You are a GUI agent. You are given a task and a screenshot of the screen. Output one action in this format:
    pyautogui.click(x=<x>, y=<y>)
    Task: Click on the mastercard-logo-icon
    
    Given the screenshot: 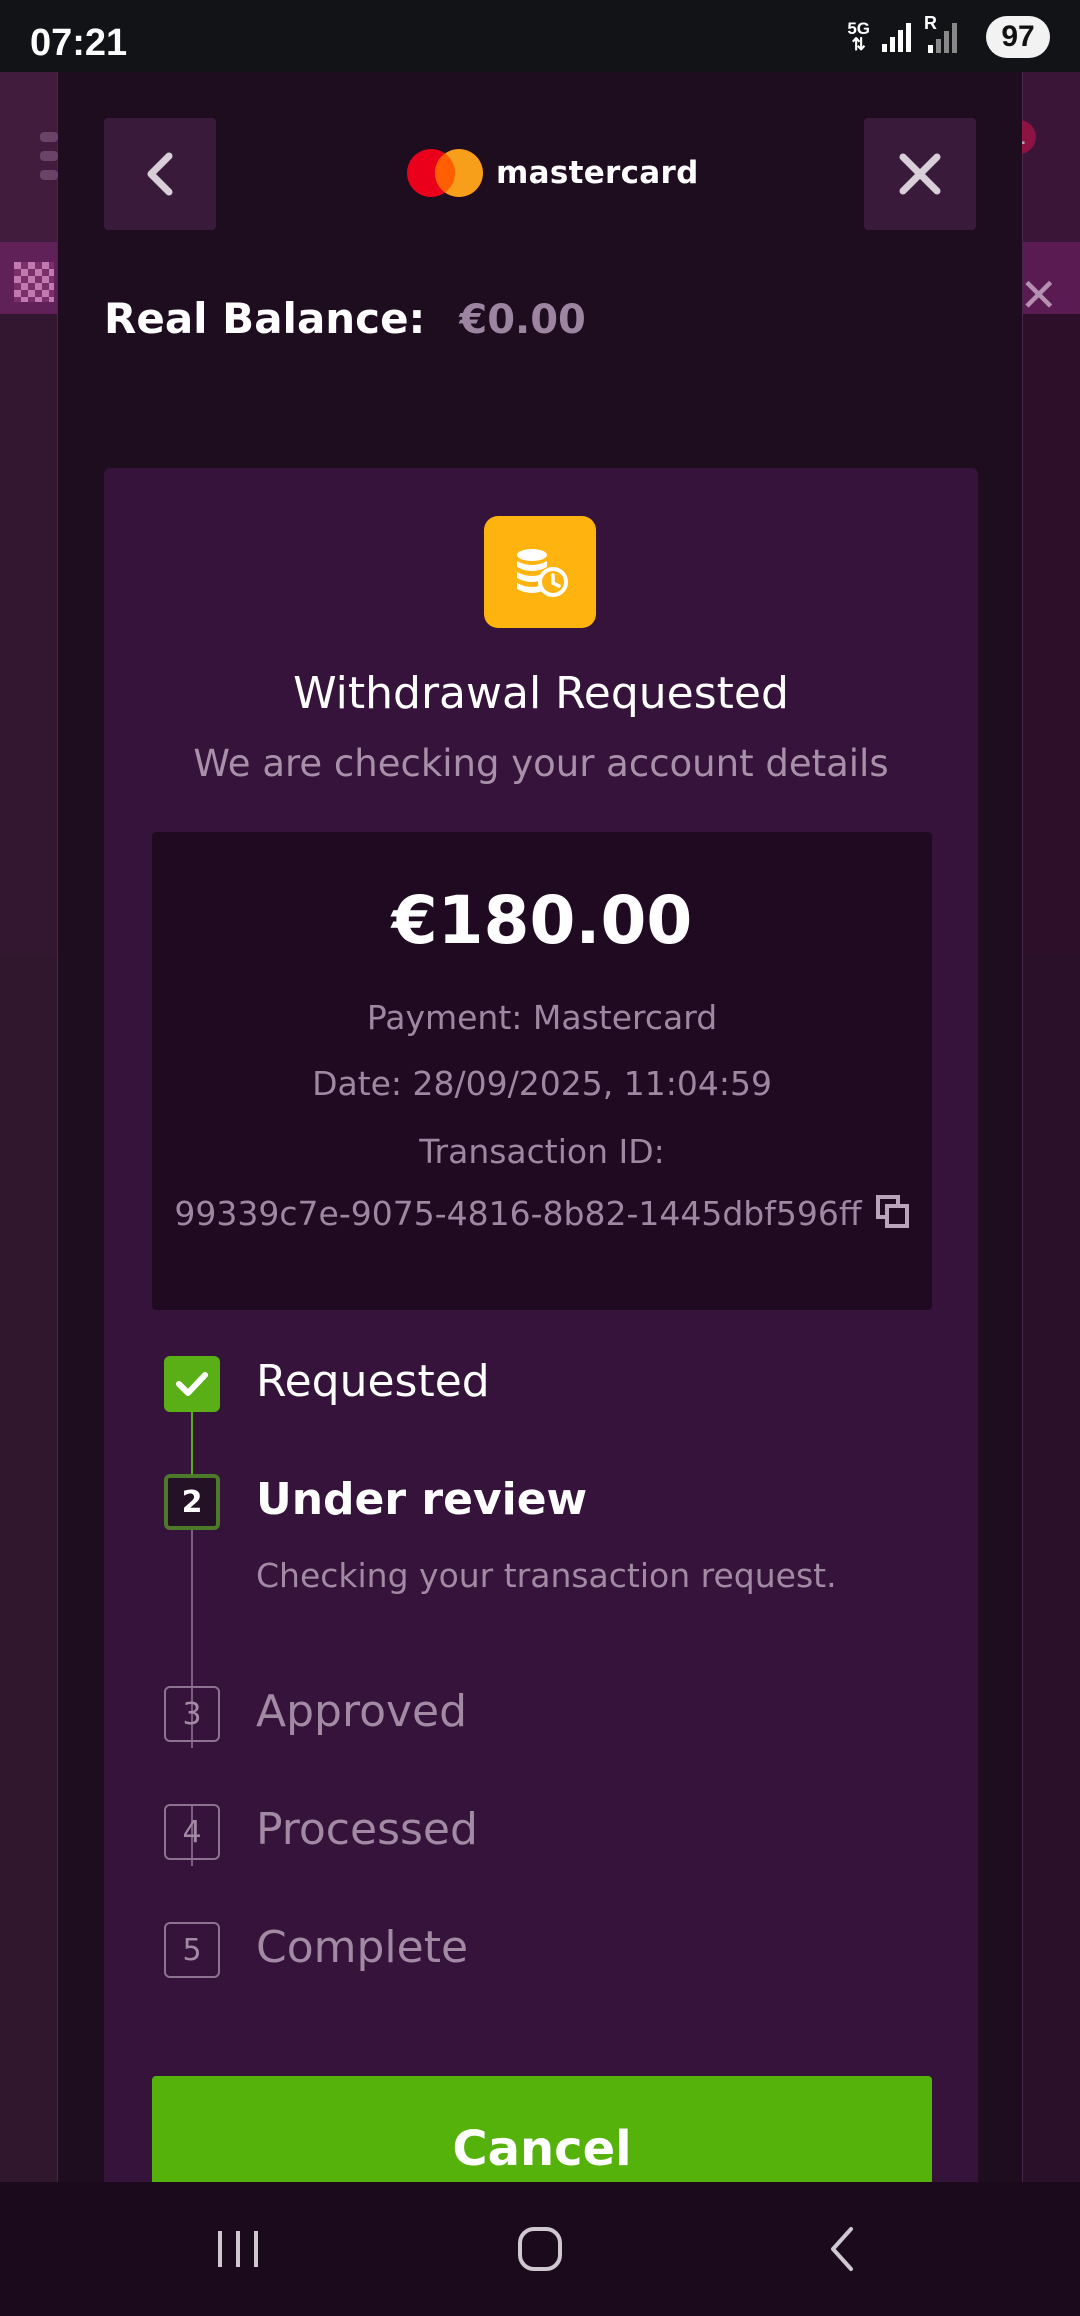 What is the action you would take?
    pyautogui.click(x=445, y=173)
    